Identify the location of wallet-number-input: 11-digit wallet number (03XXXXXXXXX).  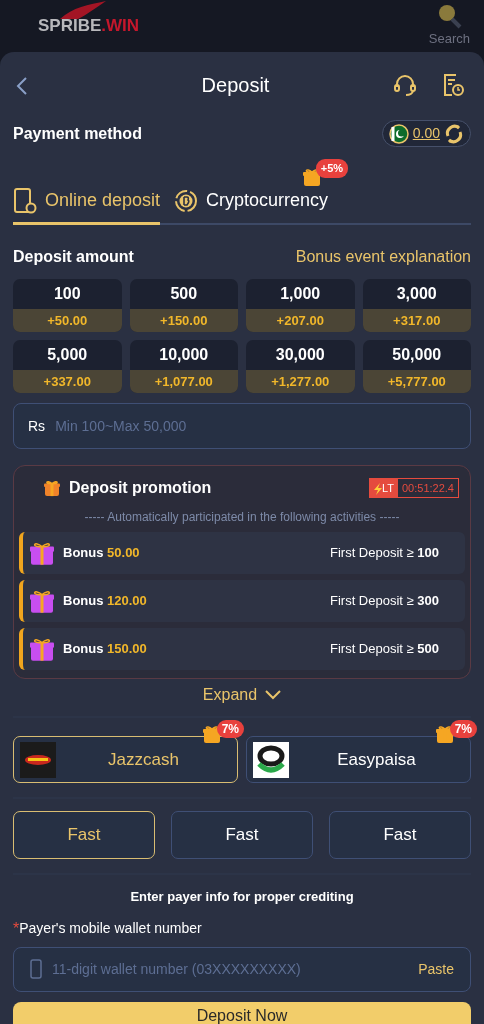
(230, 969).